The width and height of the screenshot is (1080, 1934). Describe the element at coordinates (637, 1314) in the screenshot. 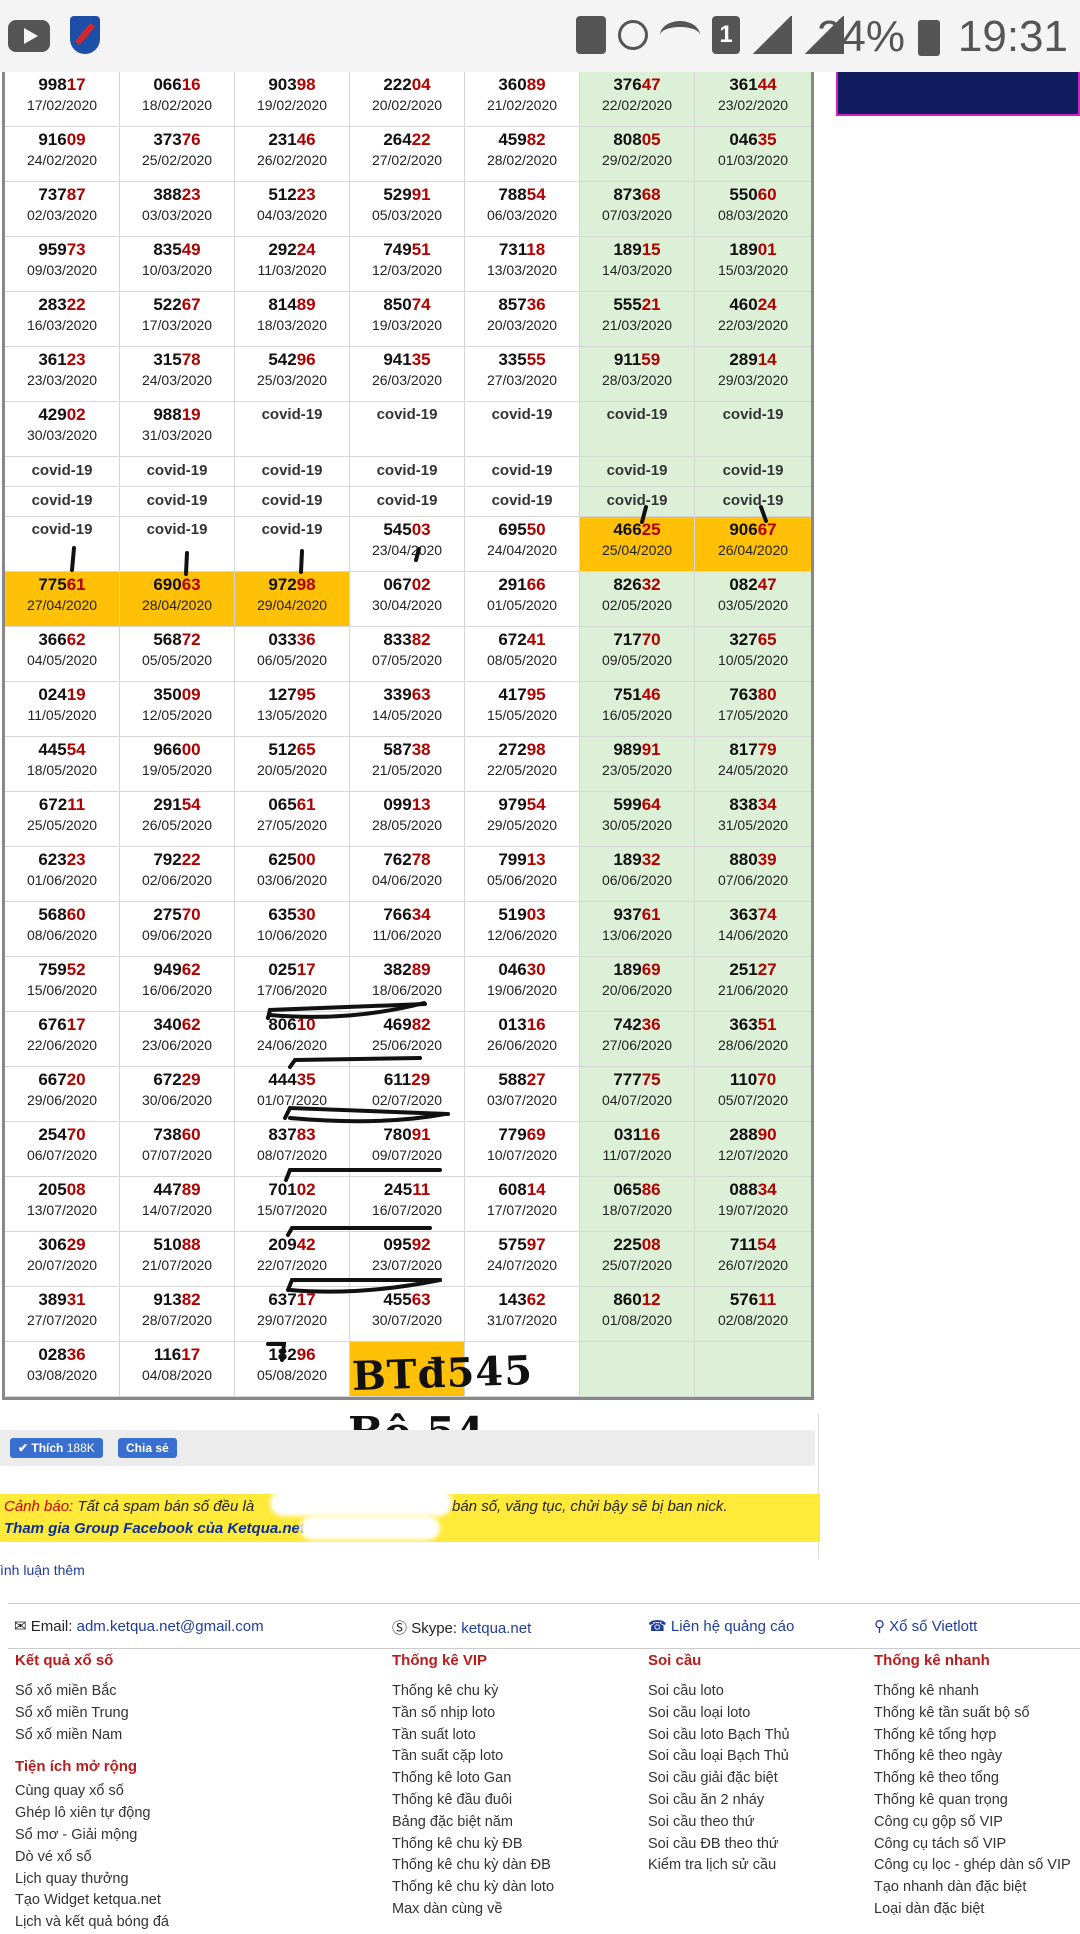

I see `result-cell: 86012 01/08/2020` at that location.